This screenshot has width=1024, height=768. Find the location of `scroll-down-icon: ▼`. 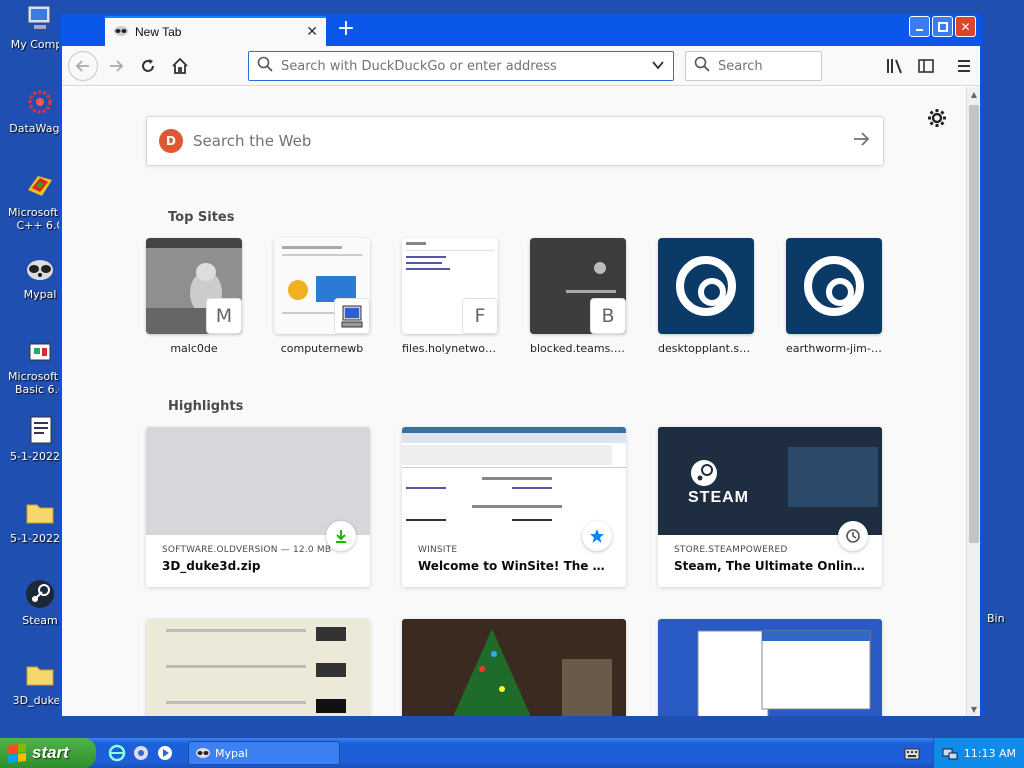

scroll-down-icon: ▼ is located at coordinates (974, 709).